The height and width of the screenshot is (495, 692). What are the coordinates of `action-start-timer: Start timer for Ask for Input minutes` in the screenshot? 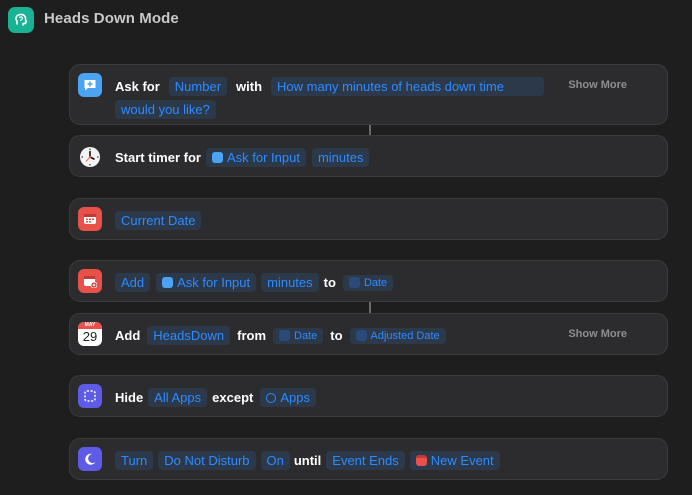 It's located at (368, 156).